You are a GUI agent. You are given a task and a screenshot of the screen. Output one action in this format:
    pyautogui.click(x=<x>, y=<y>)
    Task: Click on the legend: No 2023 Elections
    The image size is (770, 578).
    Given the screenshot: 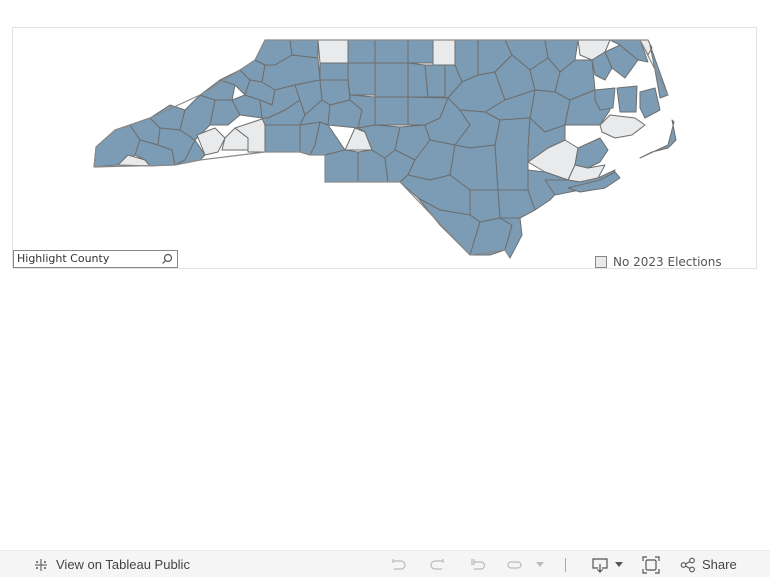 What is the action you would take?
    pyautogui.click(x=658, y=262)
    